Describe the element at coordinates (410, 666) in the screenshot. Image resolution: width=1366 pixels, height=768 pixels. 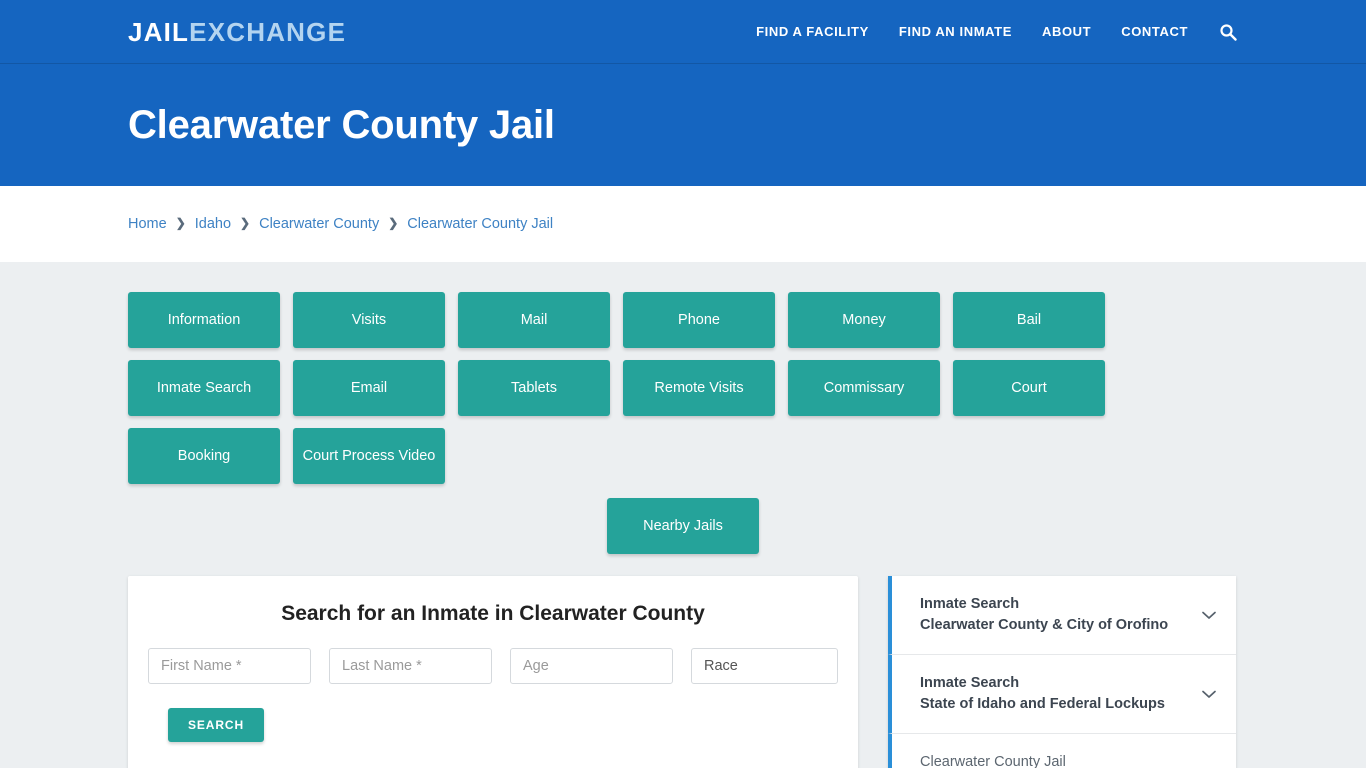
I see `last-name-input` at that location.